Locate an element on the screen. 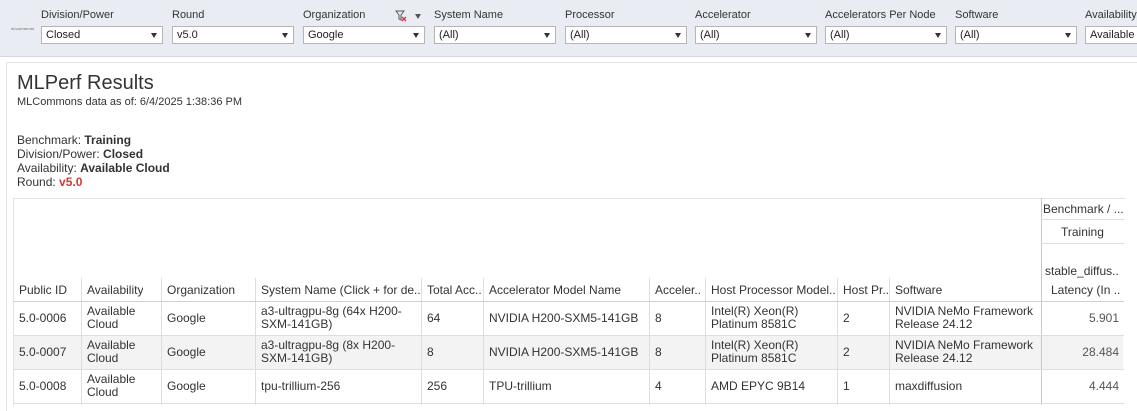 This screenshot has width=1137, height=411. division-info: Division/Power: Closed is located at coordinates (80, 154).